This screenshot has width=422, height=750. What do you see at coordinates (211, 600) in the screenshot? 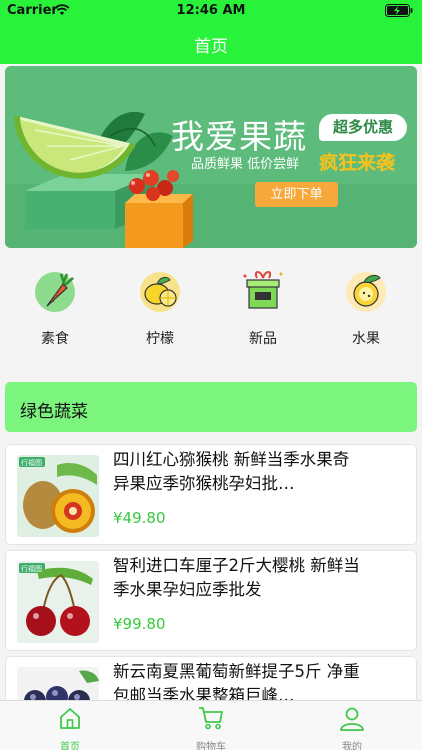
I see `product-card: 行福图 智利进口车厘子2斤大樱桃 新鲜当季水果孕妇应季批发 ¥99.80` at bounding box center [211, 600].